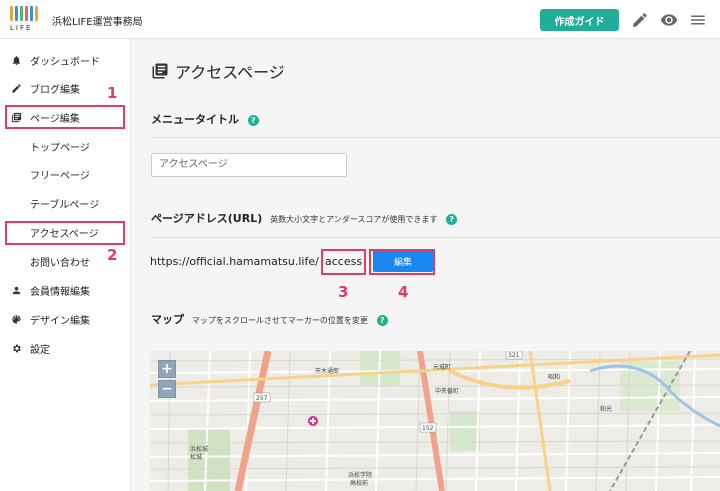 This screenshot has height=491, width=720. What do you see at coordinates (40, 350) in the screenshot?
I see `sidebar-item-label: 設定` at bounding box center [40, 350].